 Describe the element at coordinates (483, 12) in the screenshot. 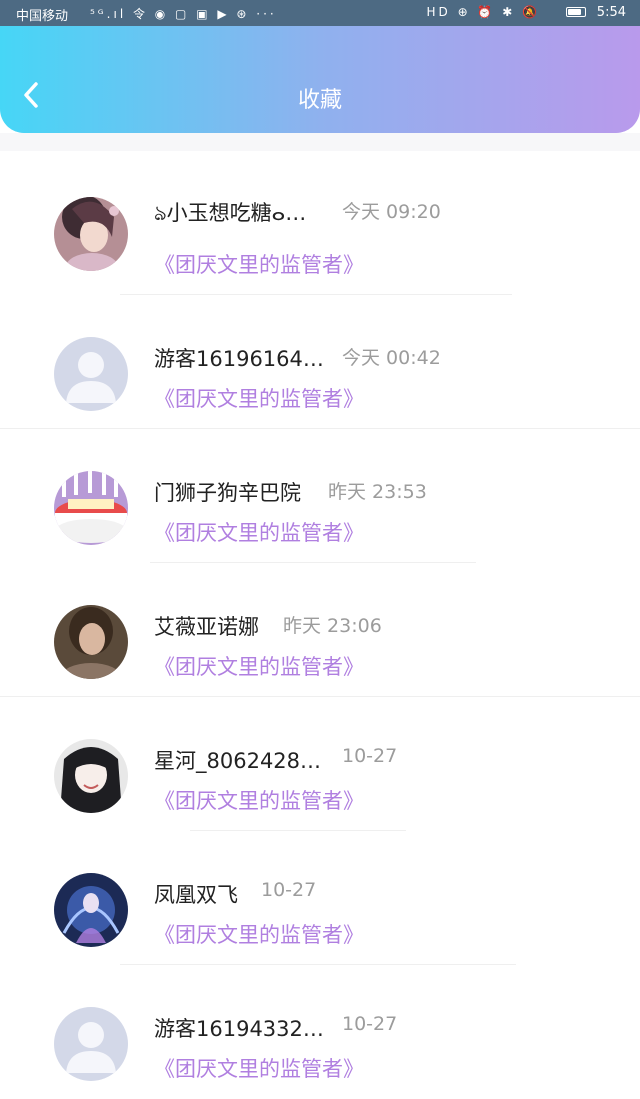

I see `status-right-icons: HD ⊕ ⏰ ✱ 🔕` at that location.